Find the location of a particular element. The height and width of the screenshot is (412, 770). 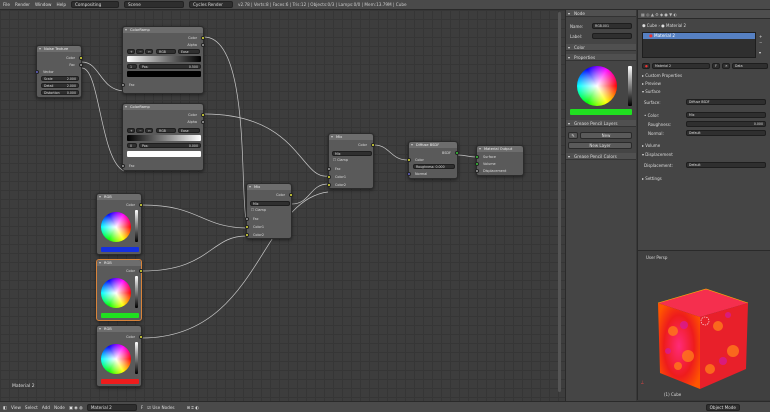

settings-header: ▸ Settings is located at coordinates (652, 178).